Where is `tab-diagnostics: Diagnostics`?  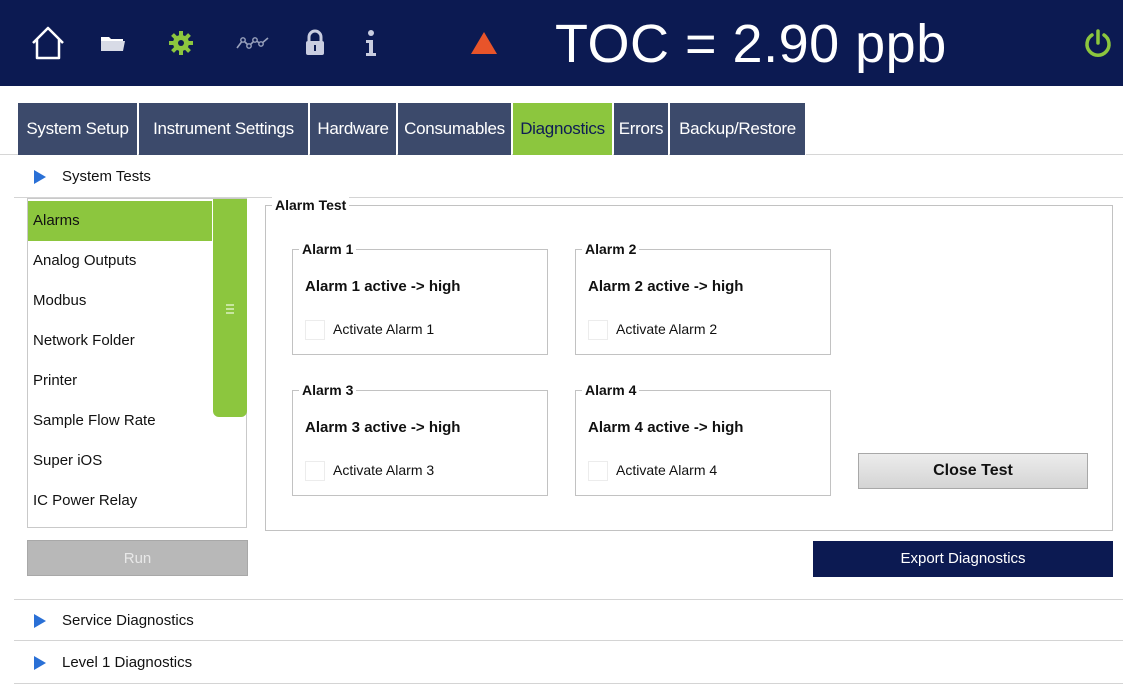 tab-diagnostics: Diagnostics is located at coordinates (563, 129).